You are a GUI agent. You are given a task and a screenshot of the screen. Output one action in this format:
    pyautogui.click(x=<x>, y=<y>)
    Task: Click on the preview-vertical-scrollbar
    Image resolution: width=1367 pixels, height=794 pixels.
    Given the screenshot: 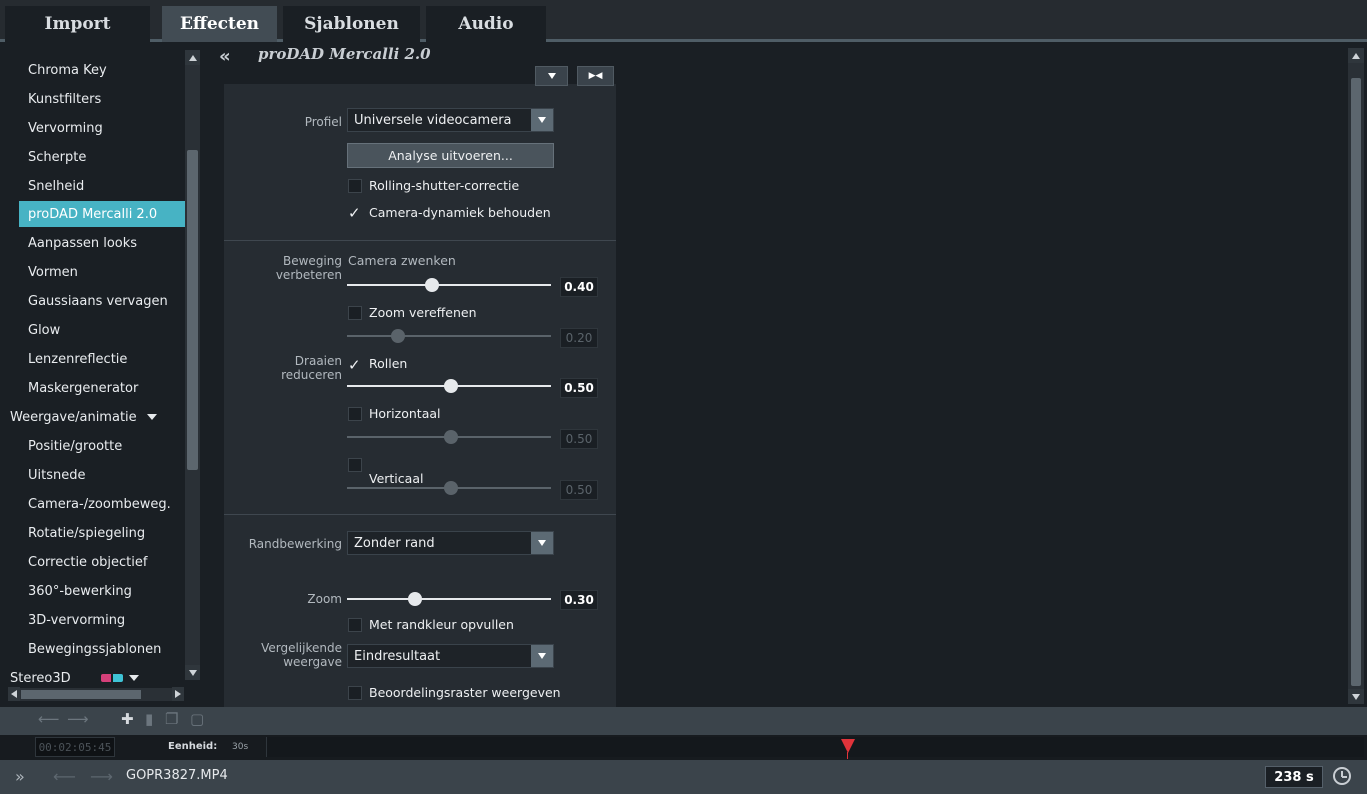 What is the action you would take?
    pyautogui.click(x=1356, y=376)
    